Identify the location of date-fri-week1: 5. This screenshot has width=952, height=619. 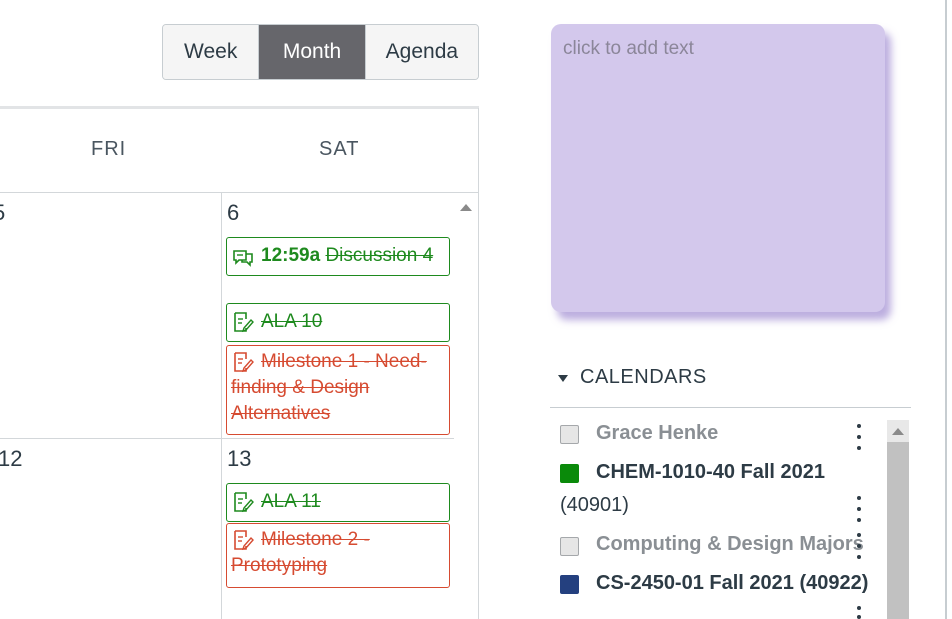
(2, 213).